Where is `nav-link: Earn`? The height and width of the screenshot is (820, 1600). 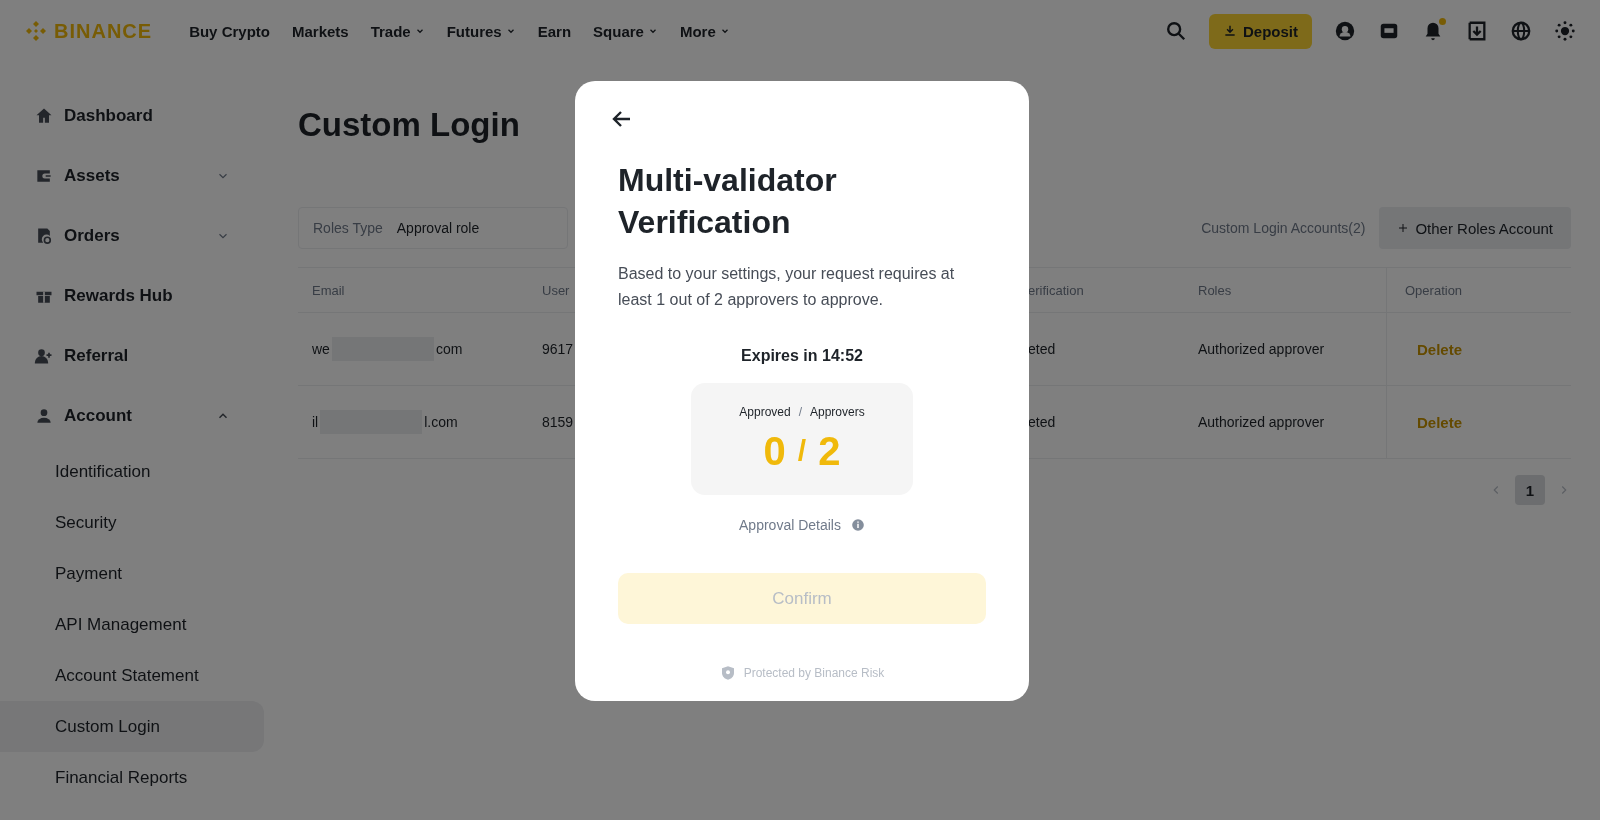
nav-link: Earn is located at coordinates (554, 31).